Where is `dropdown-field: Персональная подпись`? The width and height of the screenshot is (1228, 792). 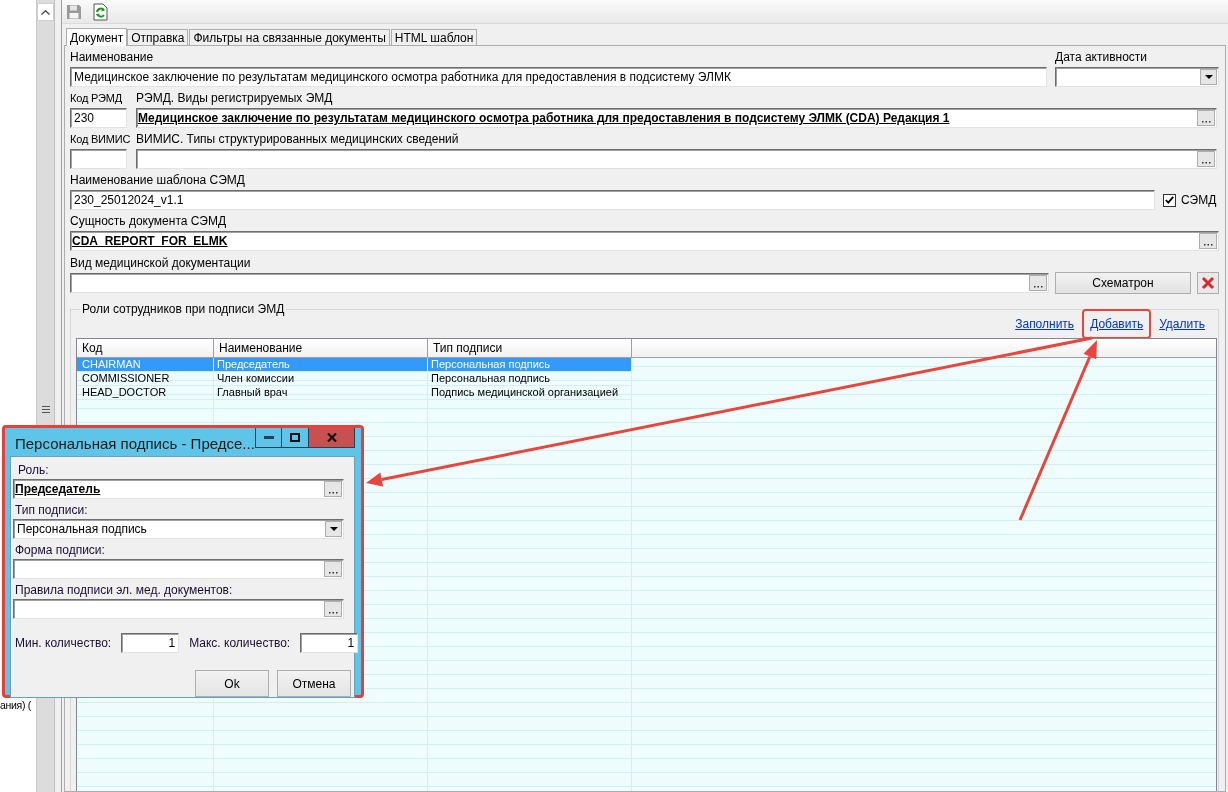 dropdown-field: Персональная подпись is located at coordinates (178, 529).